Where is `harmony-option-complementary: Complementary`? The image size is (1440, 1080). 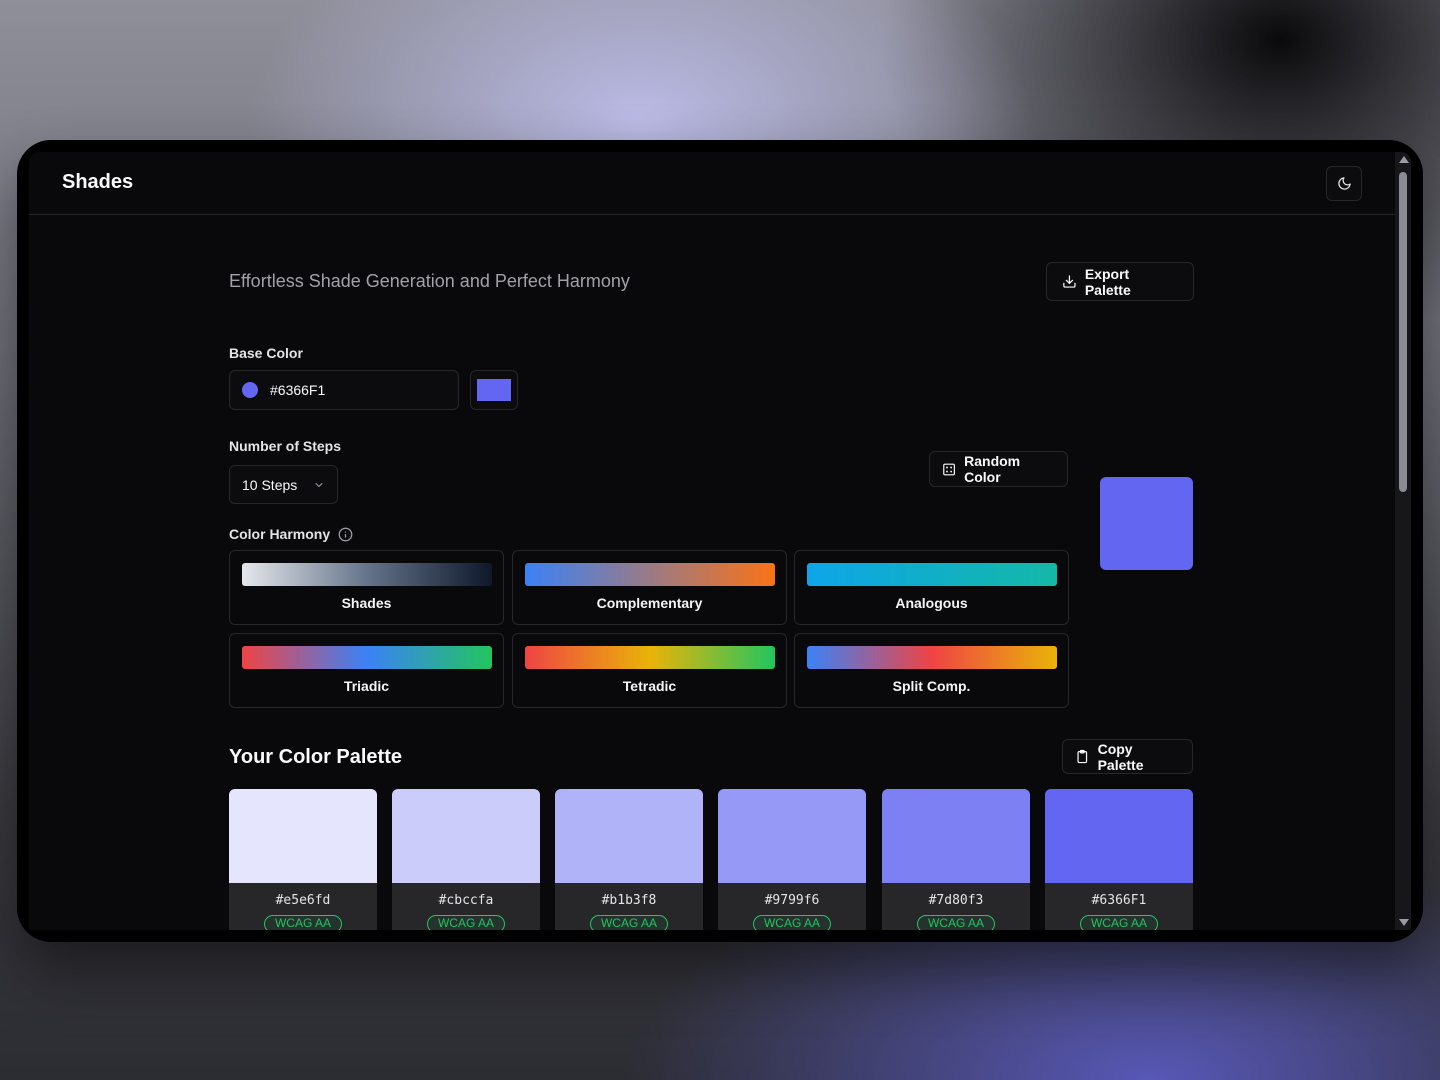 harmony-option-complementary: Complementary is located at coordinates (649, 587).